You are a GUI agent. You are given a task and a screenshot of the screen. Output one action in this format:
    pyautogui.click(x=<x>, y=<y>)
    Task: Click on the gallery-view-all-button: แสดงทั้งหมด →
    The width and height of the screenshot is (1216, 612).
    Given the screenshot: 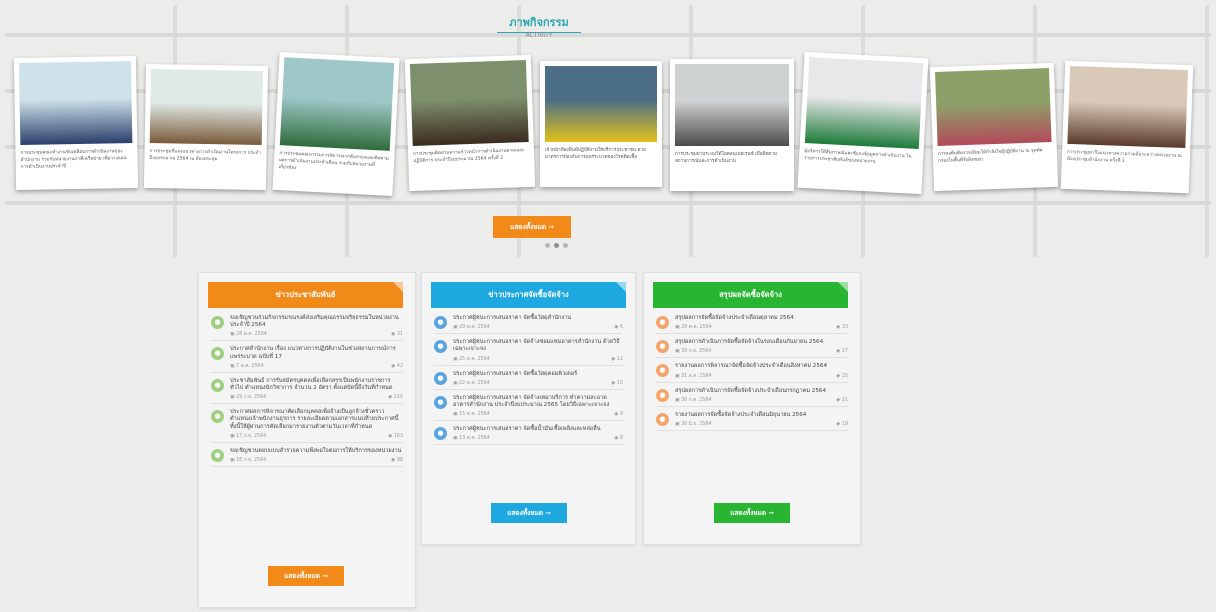 What is the action you would take?
    pyautogui.click(x=532, y=227)
    